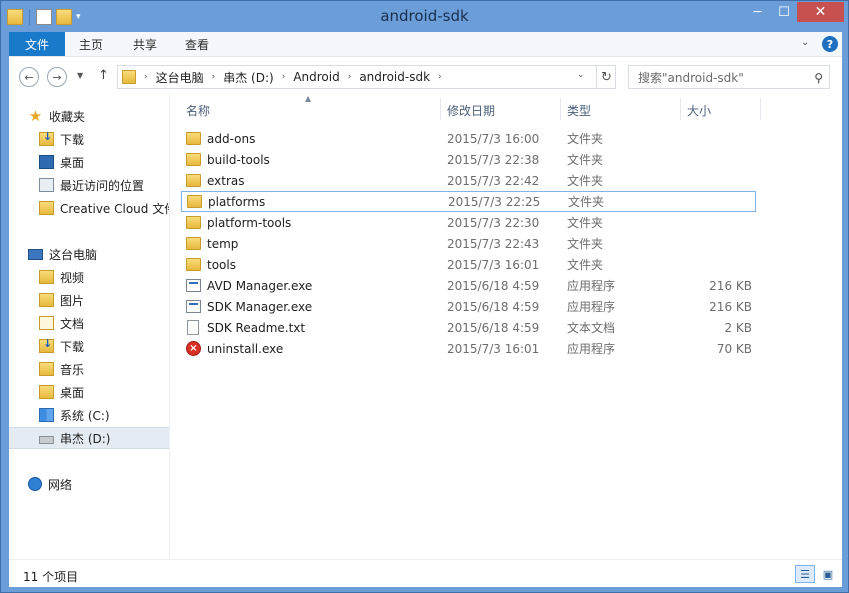 This screenshot has width=849, height=593. What do you see at coordinates (46, 440) in the screenshot?
I see `drive-icon` at bounding box center [46, 440].